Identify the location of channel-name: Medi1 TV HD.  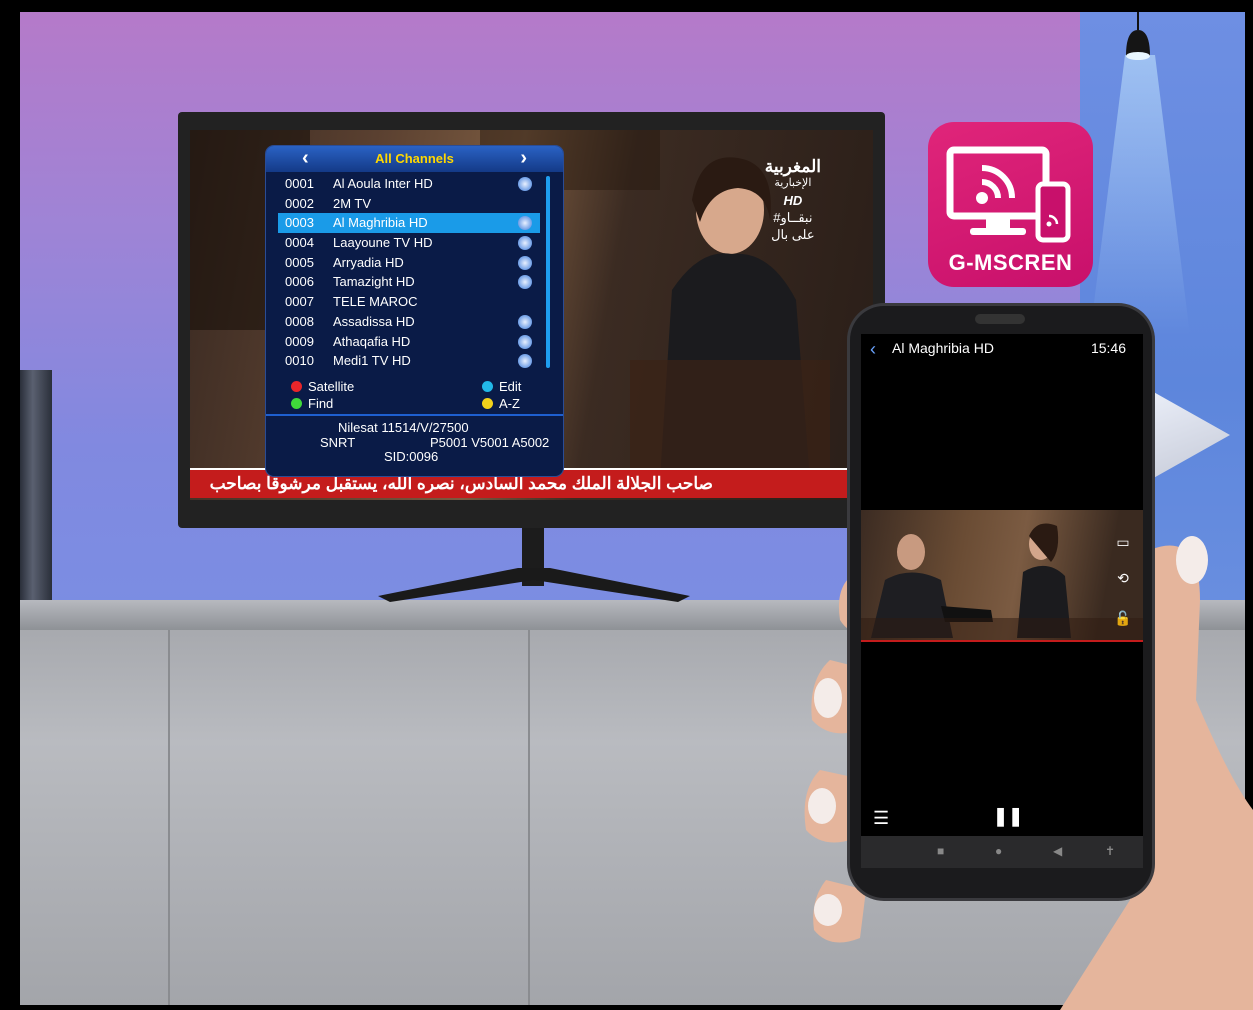
(372, 361).